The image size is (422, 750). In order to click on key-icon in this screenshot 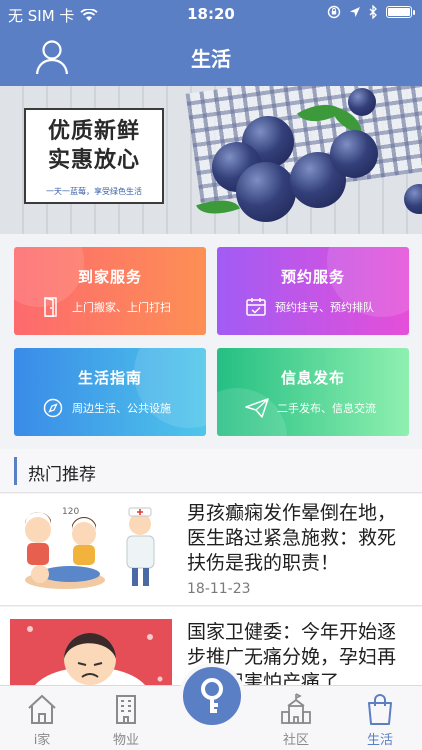, I will do `click(212, 695)`.